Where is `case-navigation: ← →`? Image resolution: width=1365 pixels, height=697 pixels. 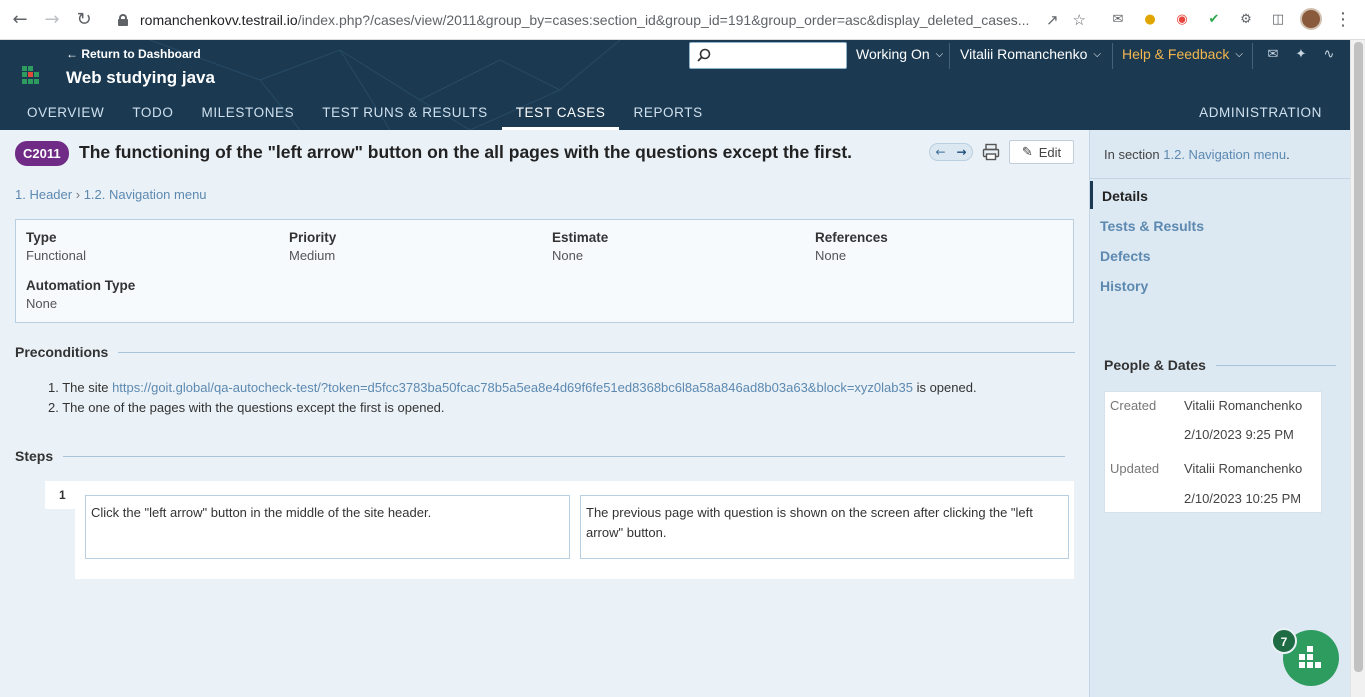
case-navigation: ← → is located at coordinates (951, 152).